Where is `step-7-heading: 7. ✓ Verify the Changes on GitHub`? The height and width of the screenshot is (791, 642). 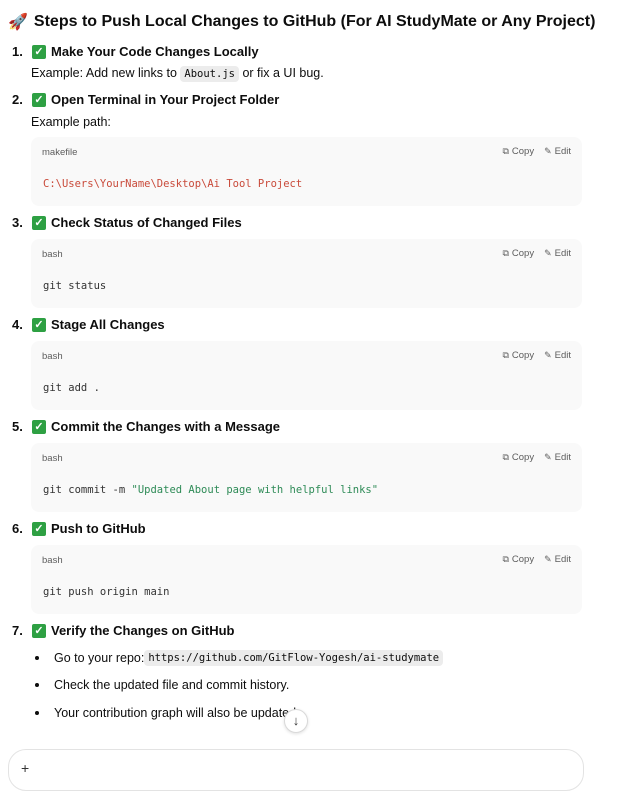 step-7-heading: 7. ✓ Verify the Changes on GitHub is located at coordinates (123, 630).